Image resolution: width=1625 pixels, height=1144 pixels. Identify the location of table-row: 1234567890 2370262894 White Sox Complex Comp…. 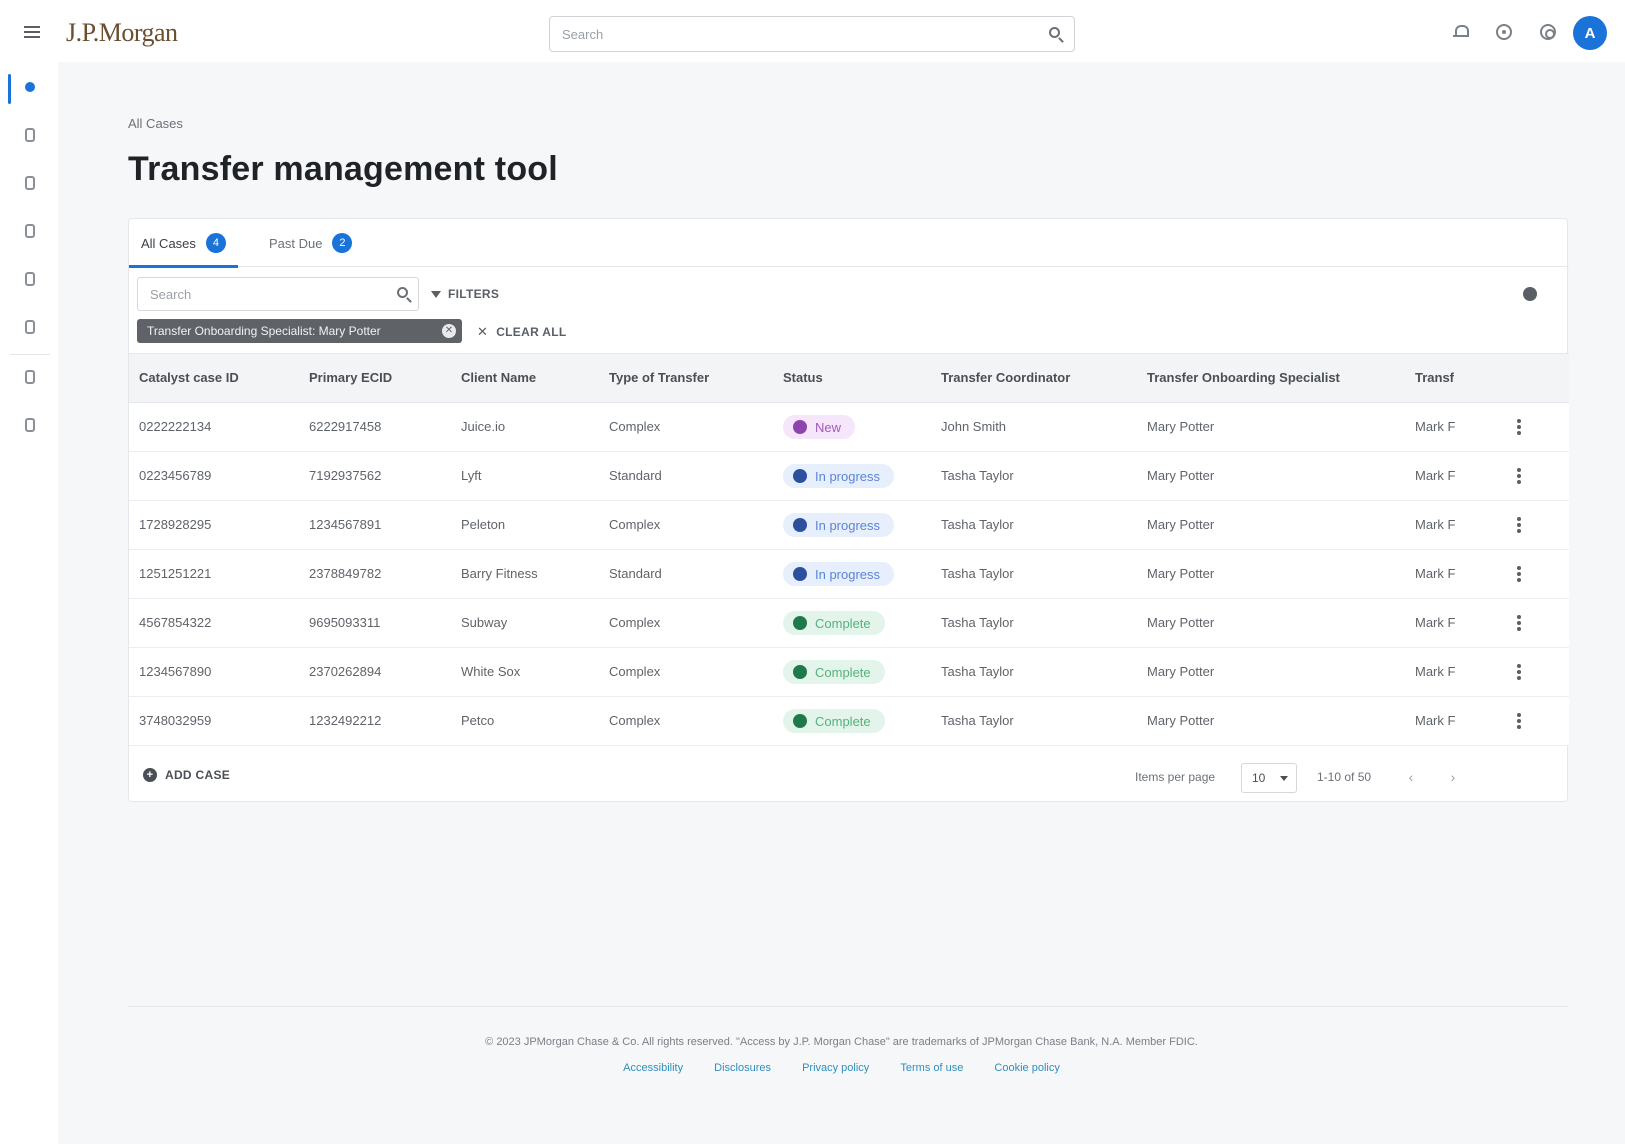
(849, 672).